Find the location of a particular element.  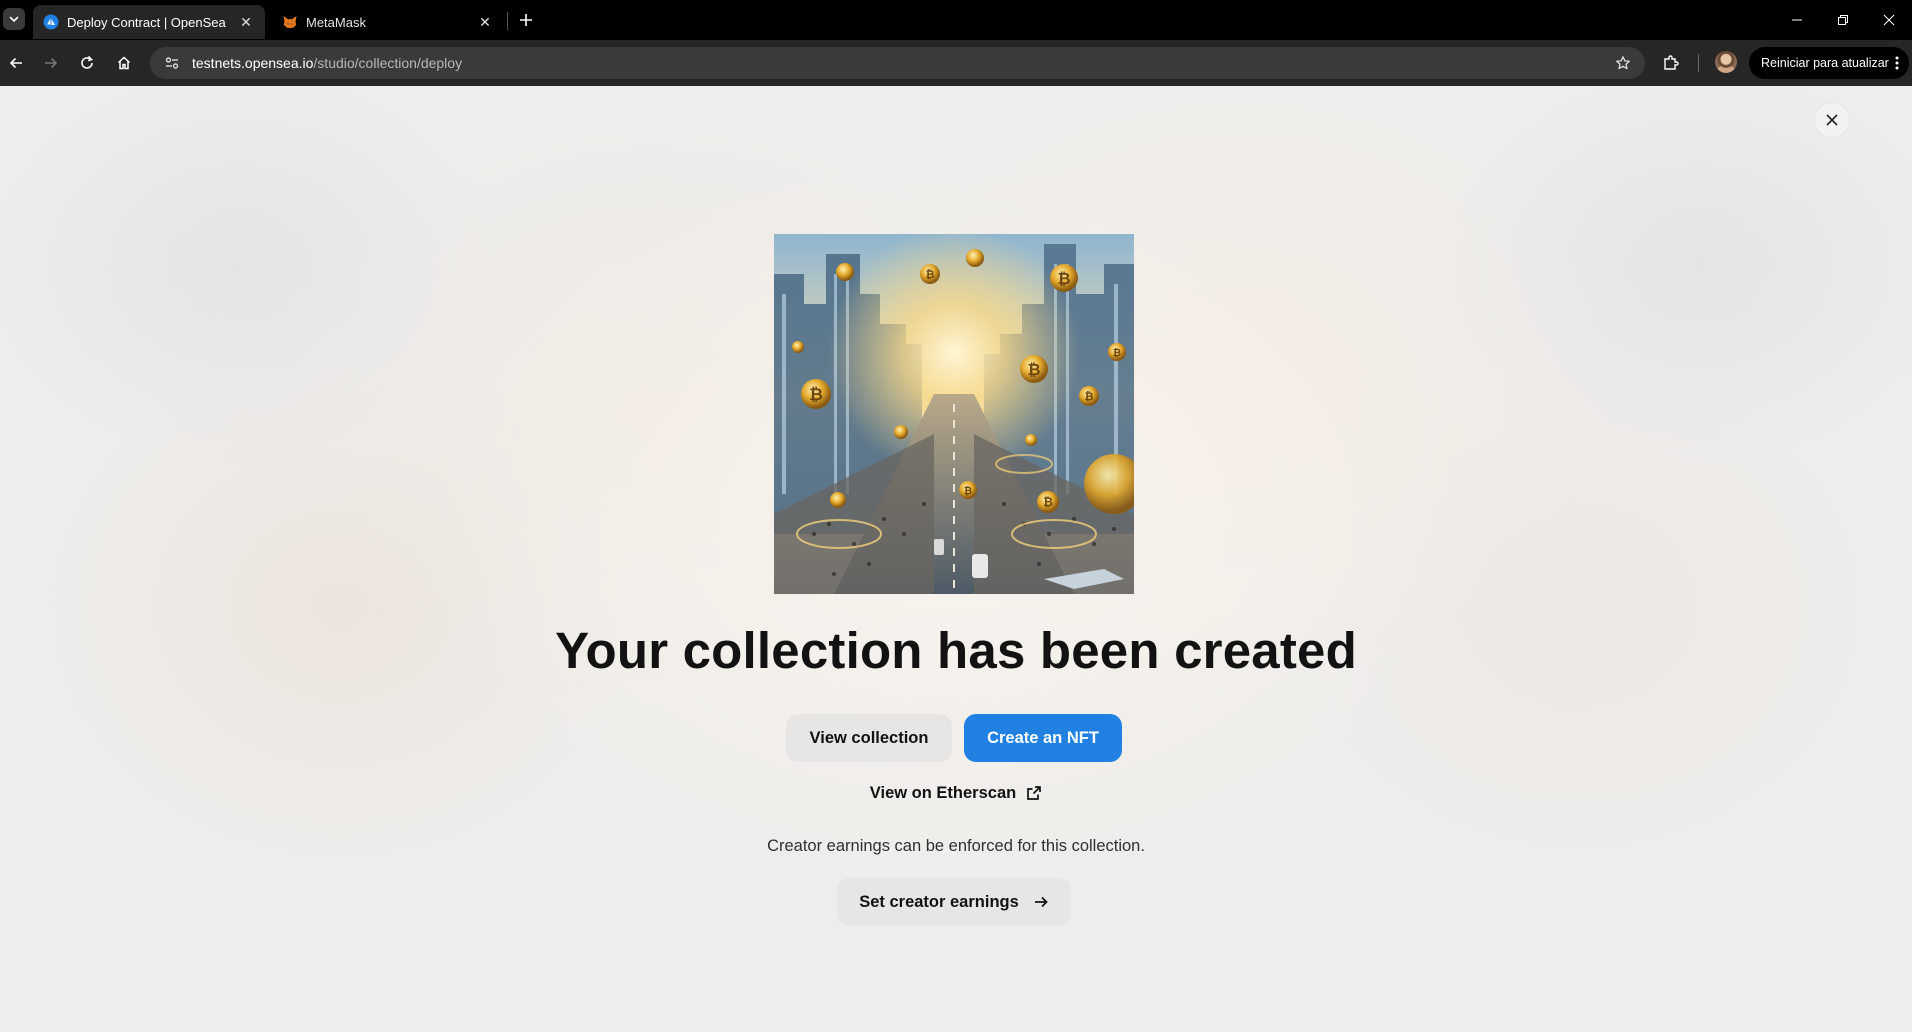

tab-title: MetaMask is located at coordinates (336, 22).